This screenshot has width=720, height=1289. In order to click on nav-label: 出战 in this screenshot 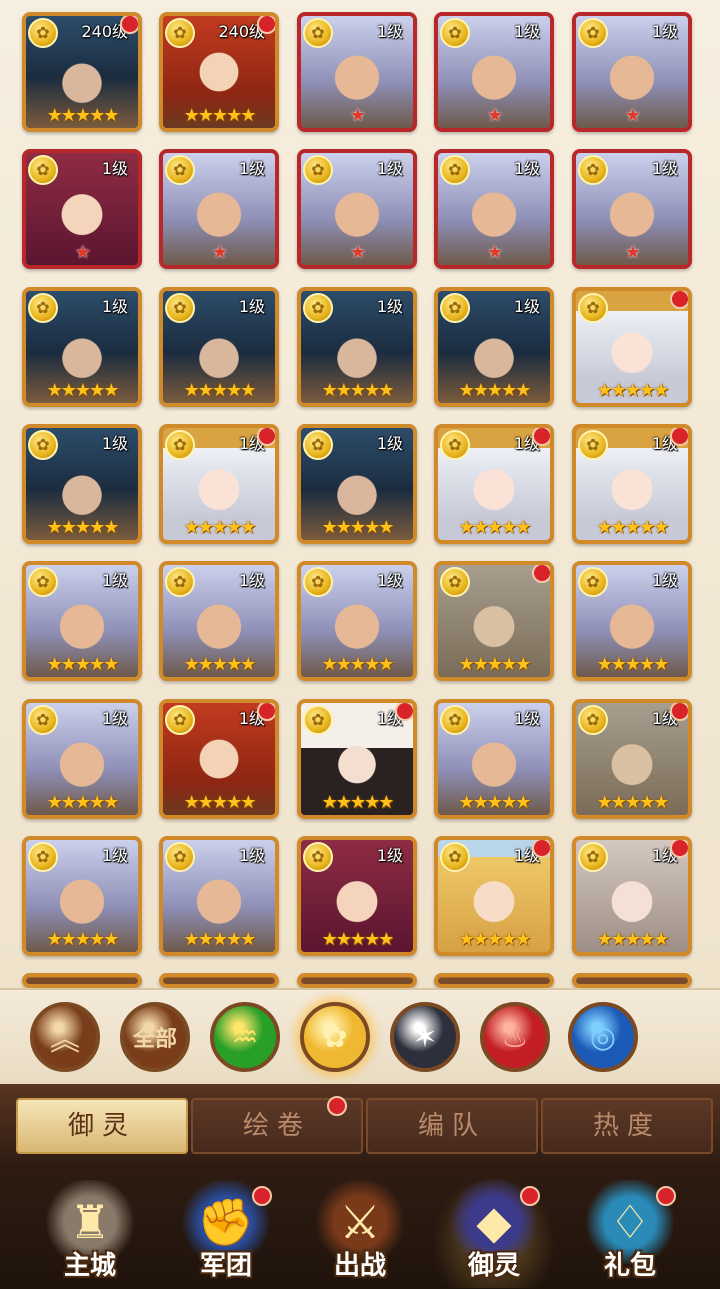, I will do `click(359, 1266)`.